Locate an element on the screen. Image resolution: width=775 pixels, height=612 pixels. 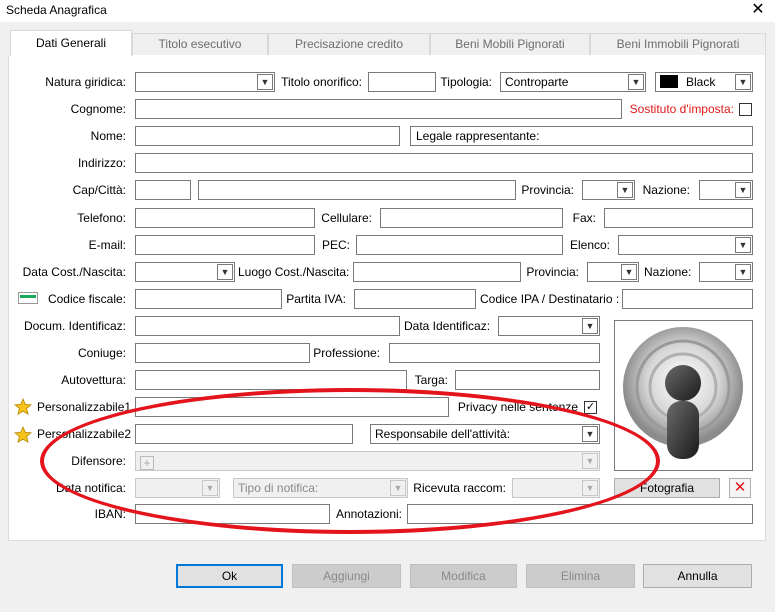
personalizzabile2-input is located at coordinates (244, 434).